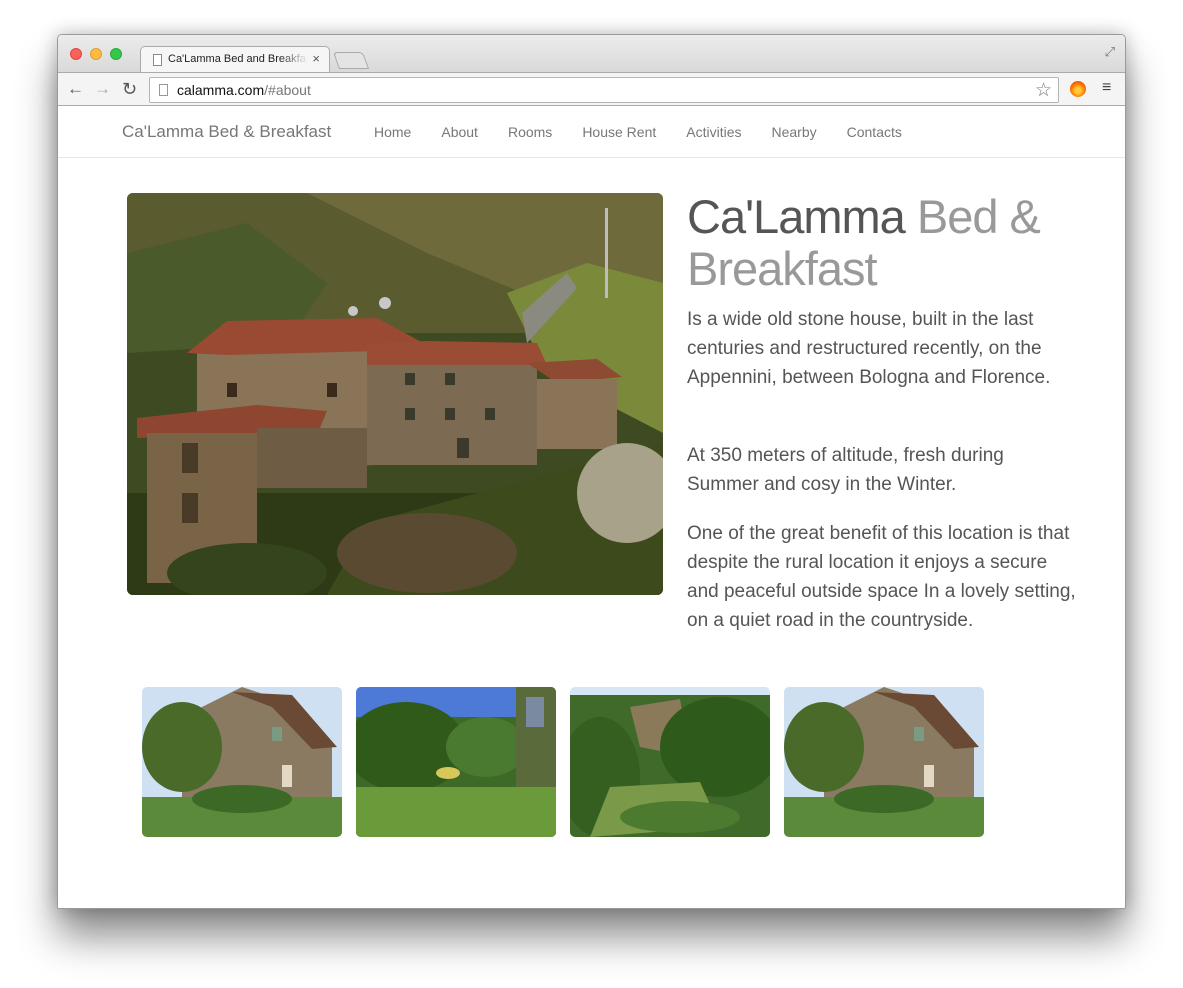 Image resolution: width=1183 pixels, height=988 pixels. Describe the element at coordinates (619, 132) in the screenshot. I see `nav-link-house-rent: House Rent` at that location.